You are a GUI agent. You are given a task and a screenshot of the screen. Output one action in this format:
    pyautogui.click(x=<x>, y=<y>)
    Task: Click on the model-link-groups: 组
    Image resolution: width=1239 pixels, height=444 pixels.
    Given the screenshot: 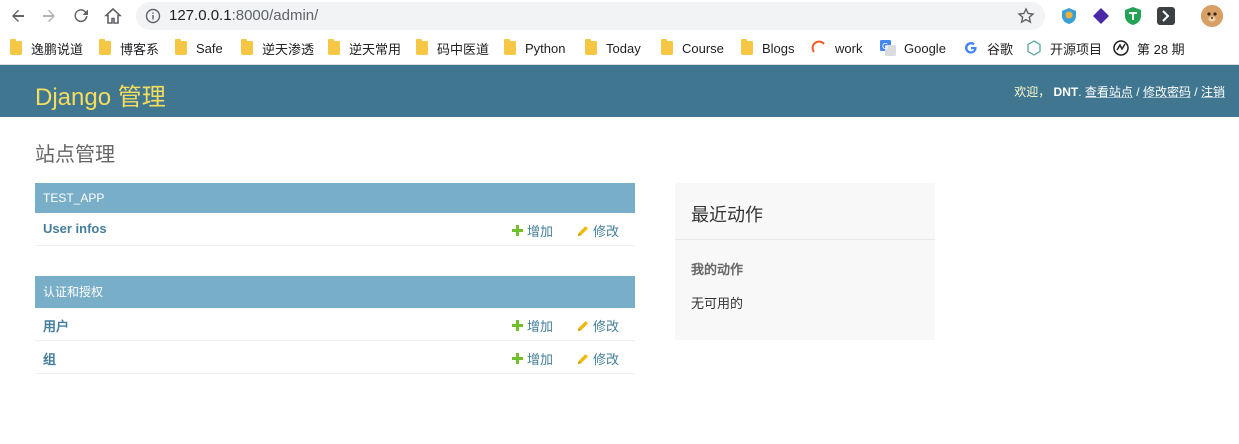 What is the action you would take?
    pyautogui.click(x=49, y=358)
    